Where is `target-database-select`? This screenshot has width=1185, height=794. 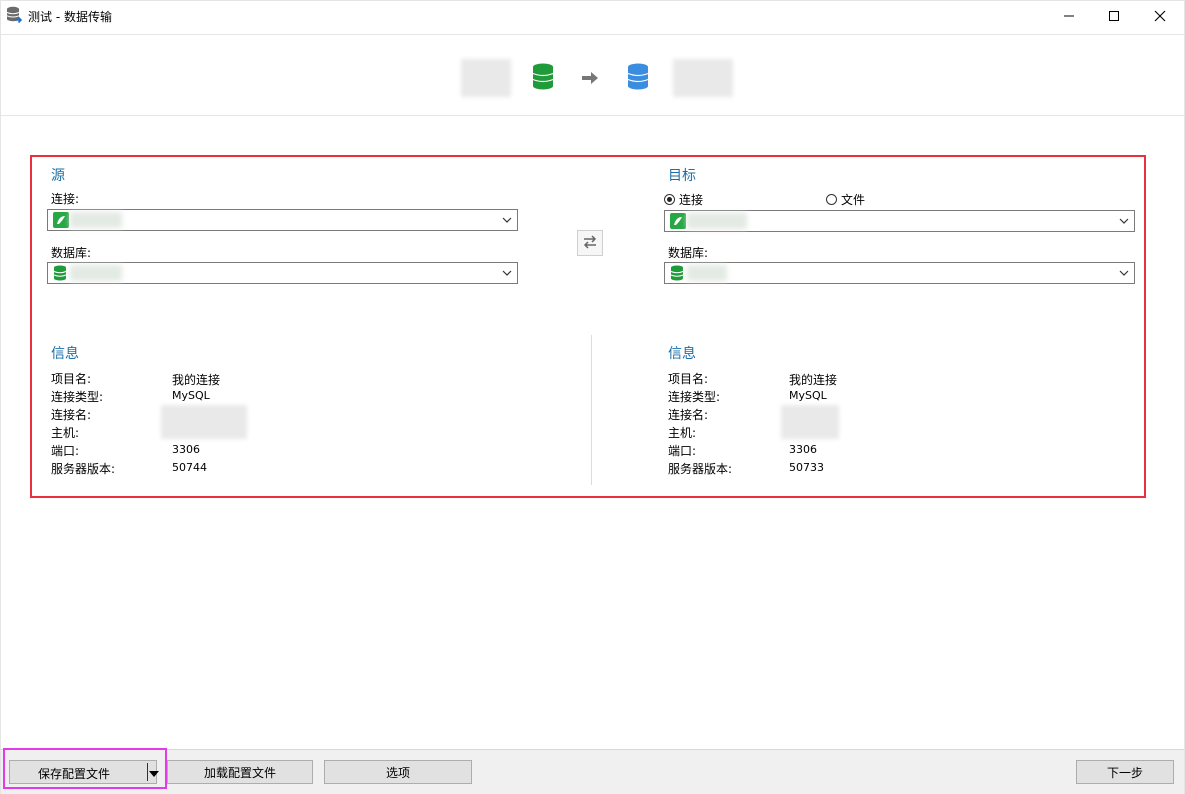 target-database-select is located at coordinates (899, 273).